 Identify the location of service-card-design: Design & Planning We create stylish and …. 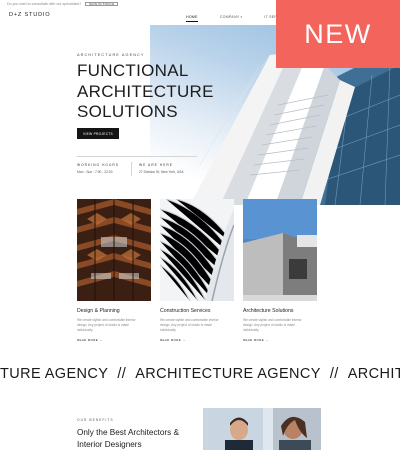
(114, 270).